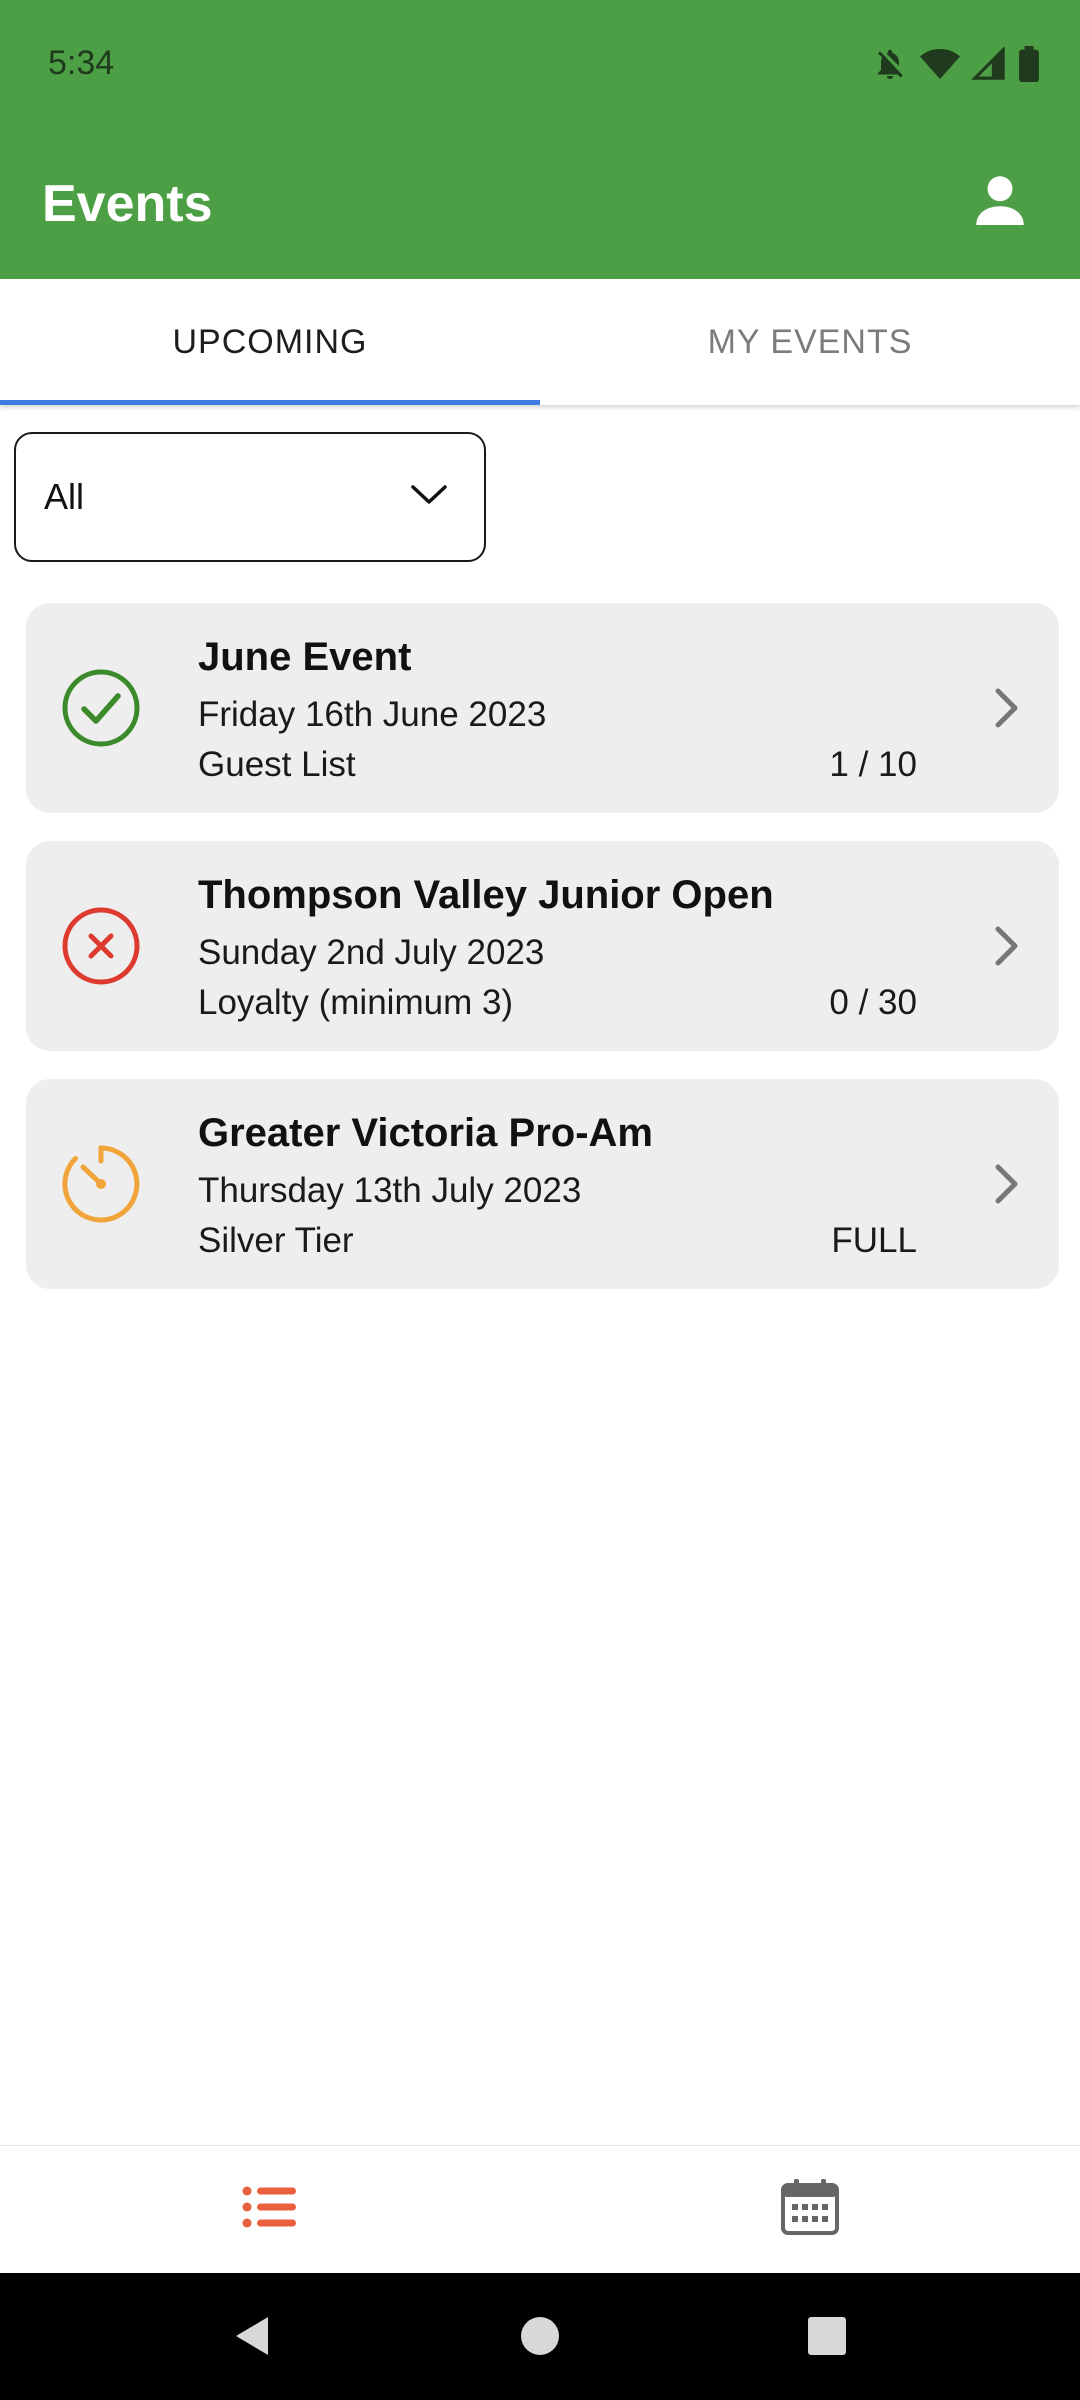 The width and height of the screenshot is (1080, 2400). What do you see at coordinates (390, 1190) in the screenshot?
I see `event-date: Thursday 13th July 2023` at bounding box center [390, 1190].